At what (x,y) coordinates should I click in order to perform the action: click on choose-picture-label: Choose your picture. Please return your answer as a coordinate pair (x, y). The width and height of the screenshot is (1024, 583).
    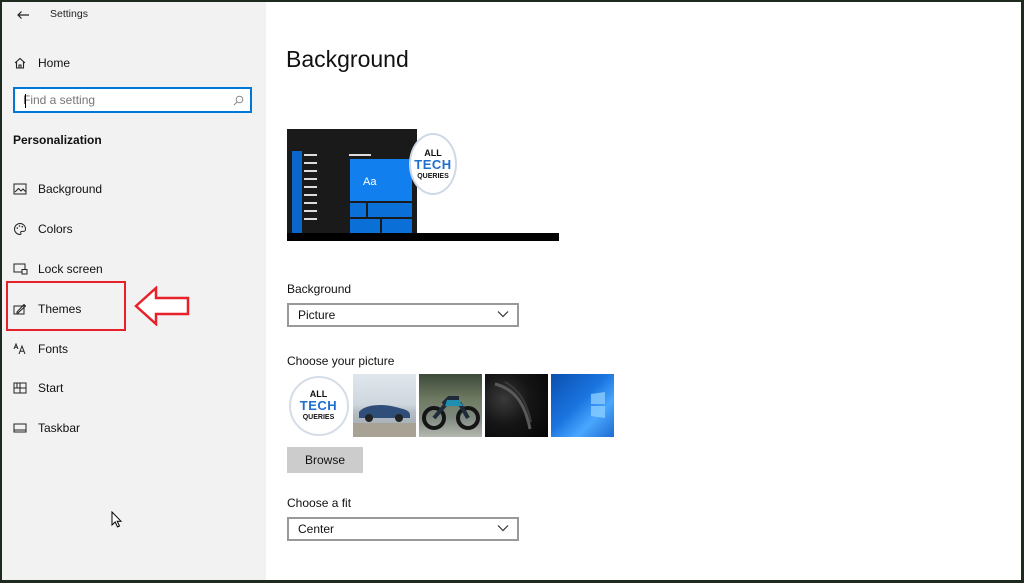
    Looking at the image, I should click on (341, 361).